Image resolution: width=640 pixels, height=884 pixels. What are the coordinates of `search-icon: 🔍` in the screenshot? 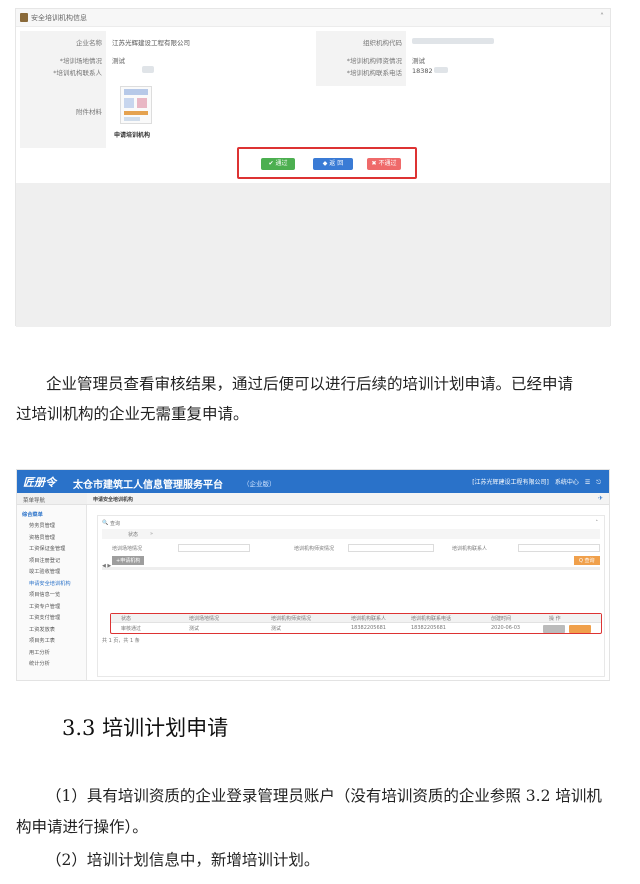 It's located at (105, 523).